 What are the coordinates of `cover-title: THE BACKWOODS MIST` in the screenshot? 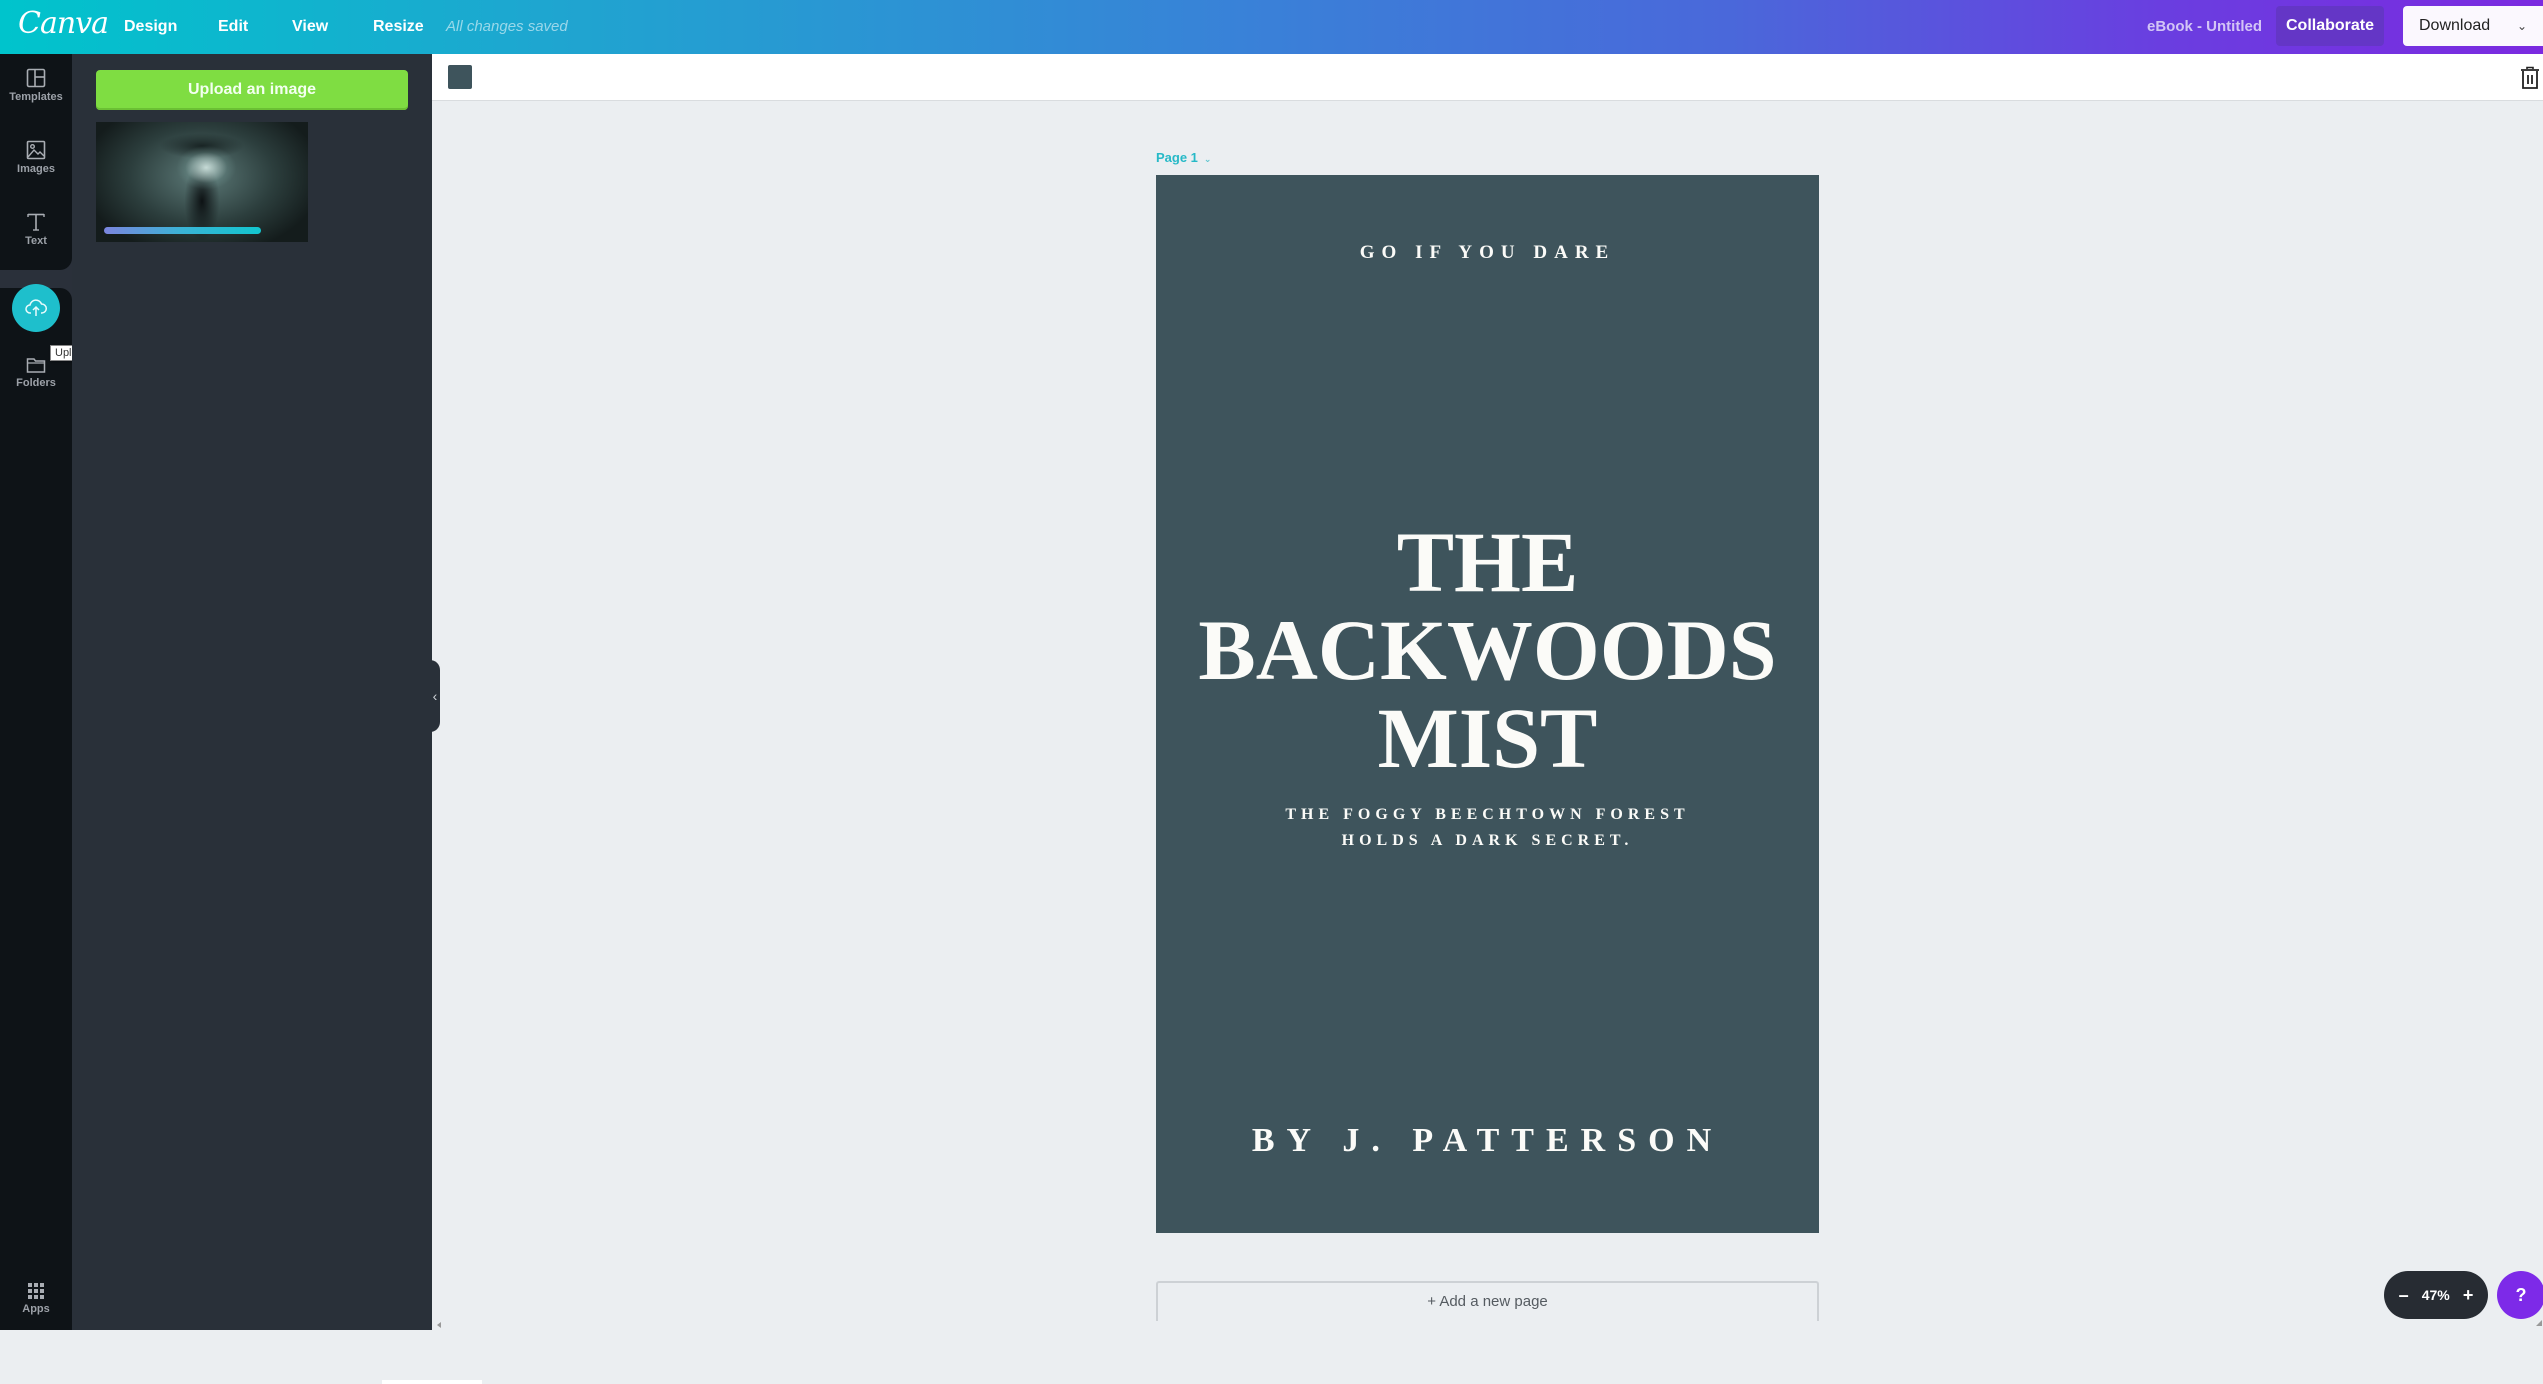 It's located at (1487, 650).